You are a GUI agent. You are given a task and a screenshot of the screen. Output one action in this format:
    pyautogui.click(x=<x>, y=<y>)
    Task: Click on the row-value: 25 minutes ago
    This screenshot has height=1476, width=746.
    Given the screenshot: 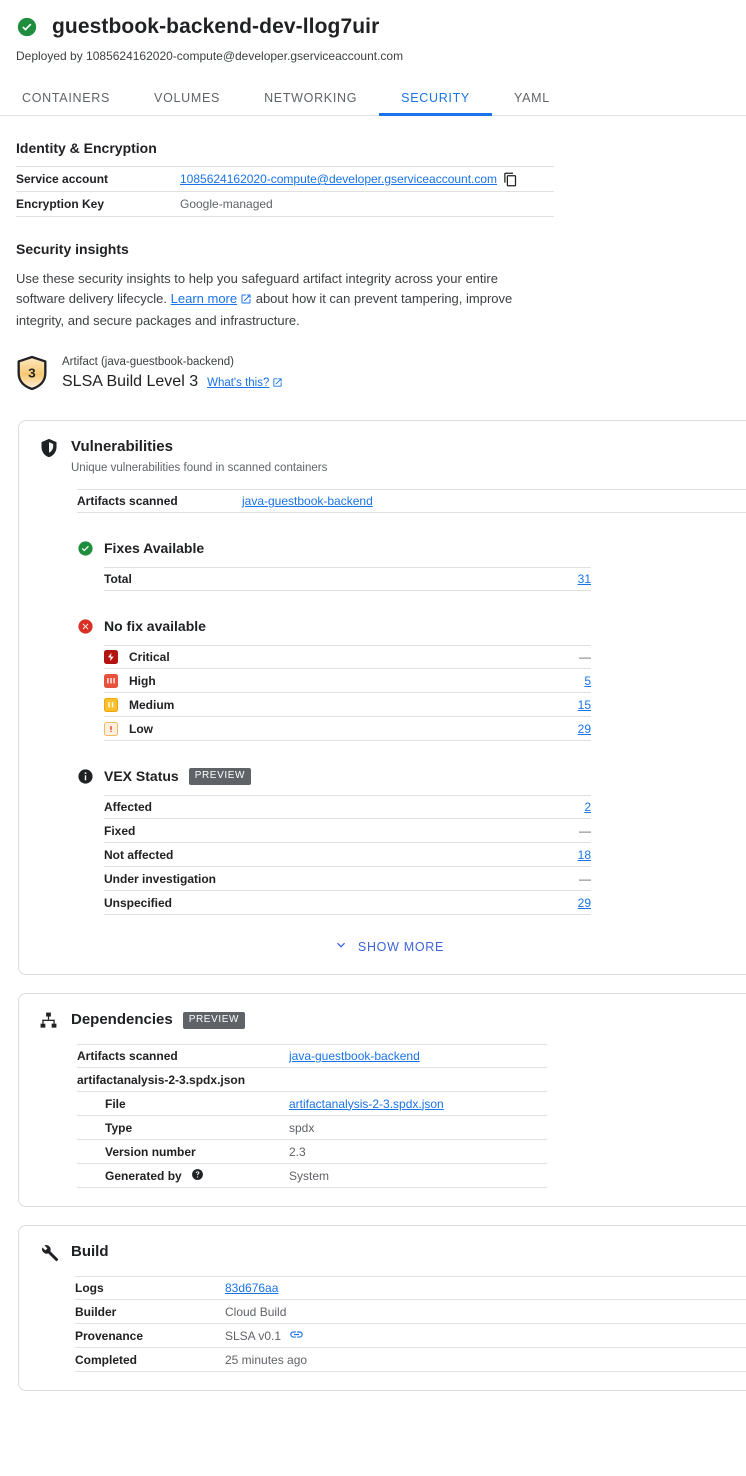 What is the action you would take?
    pyautogui.click(x=266, y=1359)
    